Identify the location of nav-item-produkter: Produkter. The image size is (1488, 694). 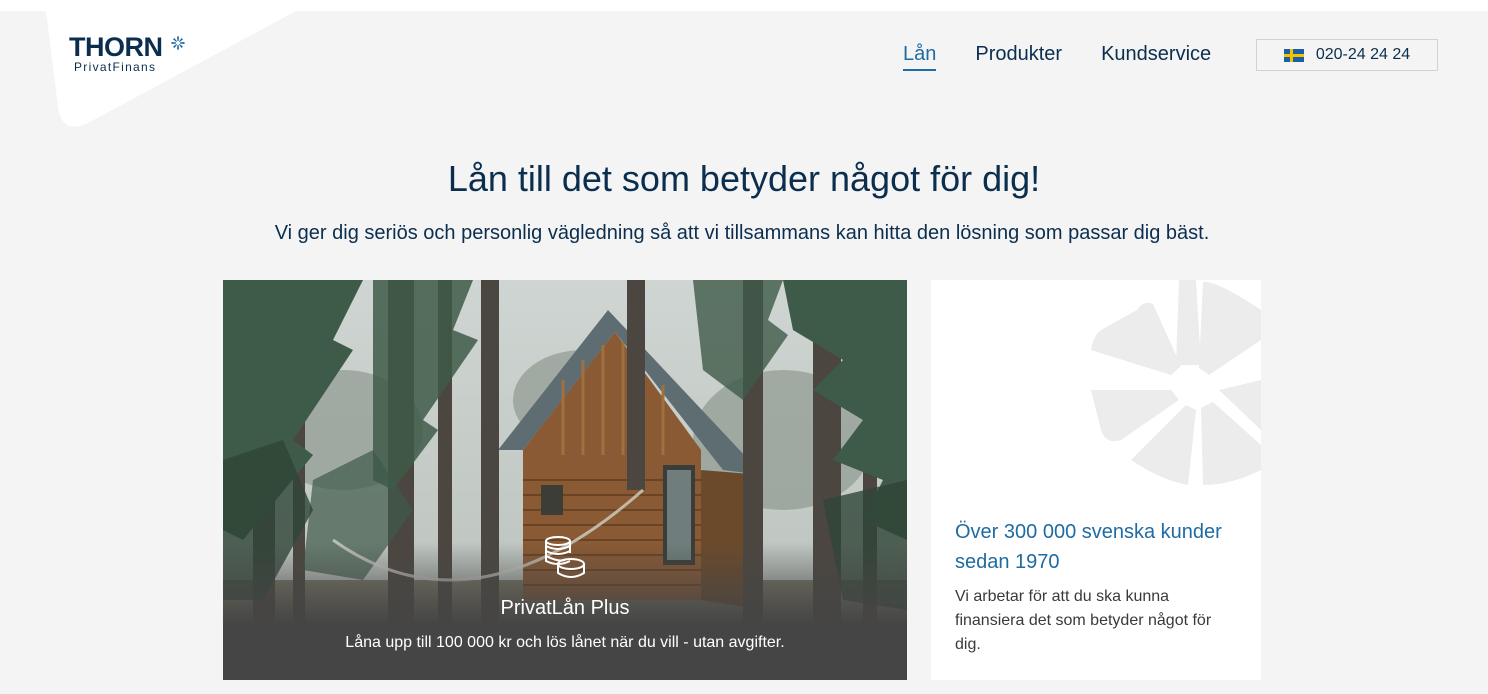
(1018, 55).